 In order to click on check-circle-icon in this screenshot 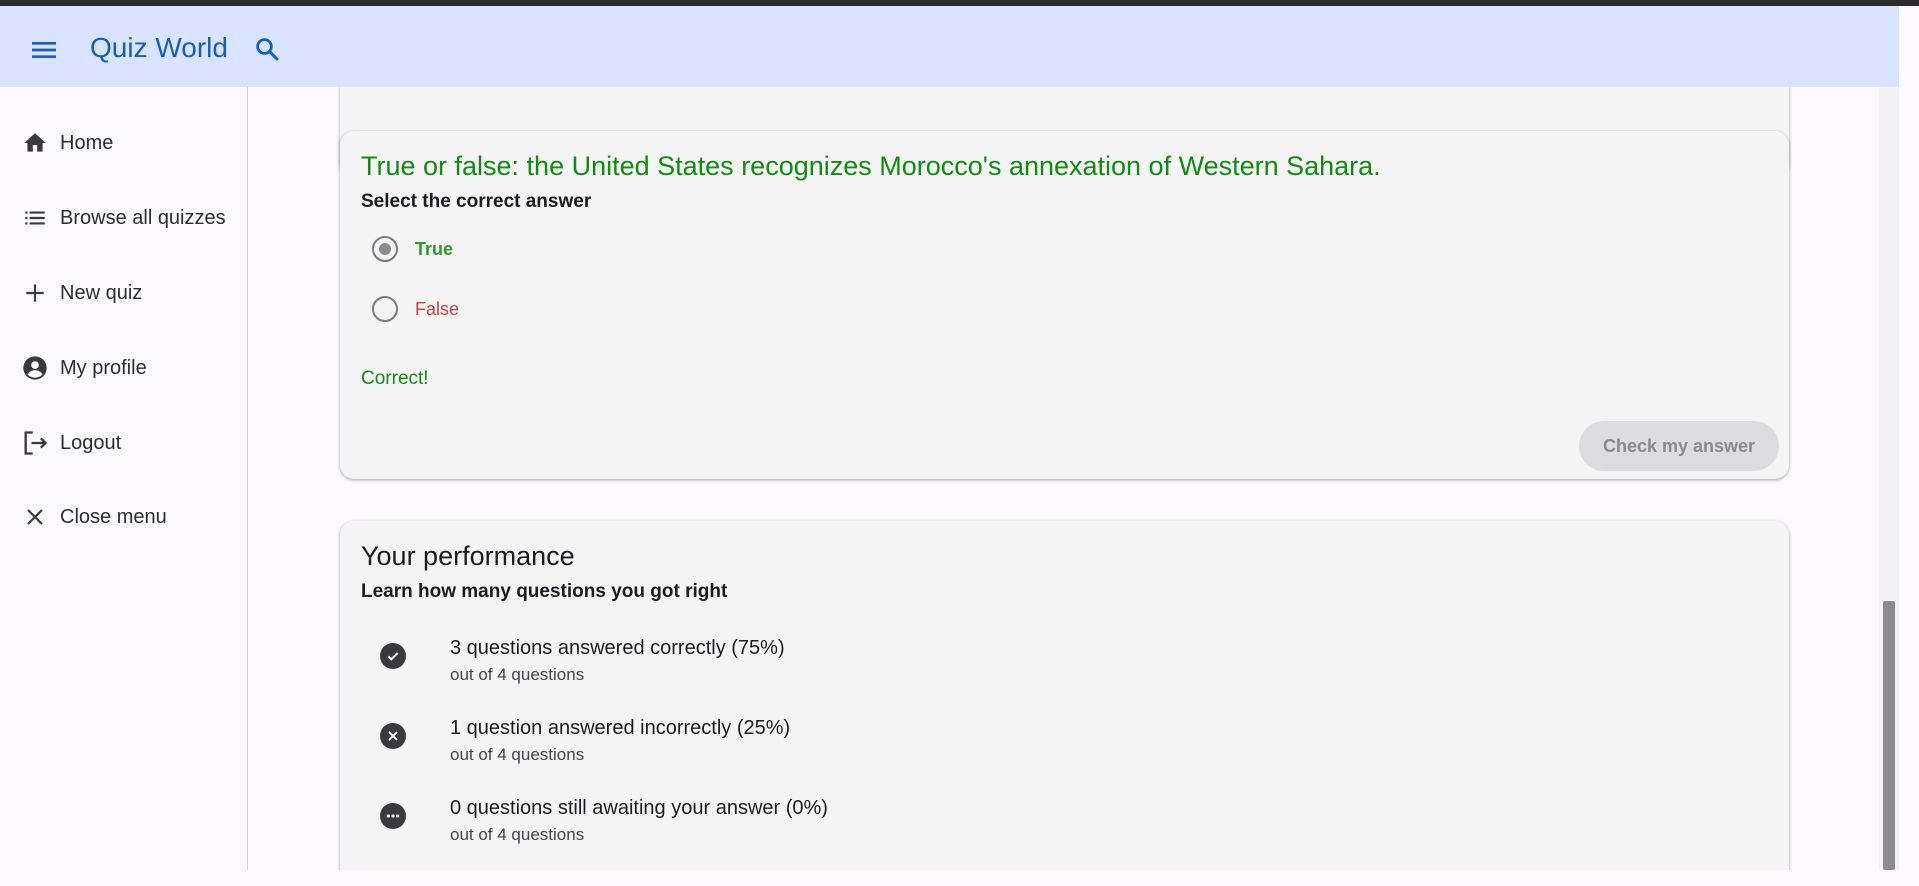, I will do `click(393, 656)`.